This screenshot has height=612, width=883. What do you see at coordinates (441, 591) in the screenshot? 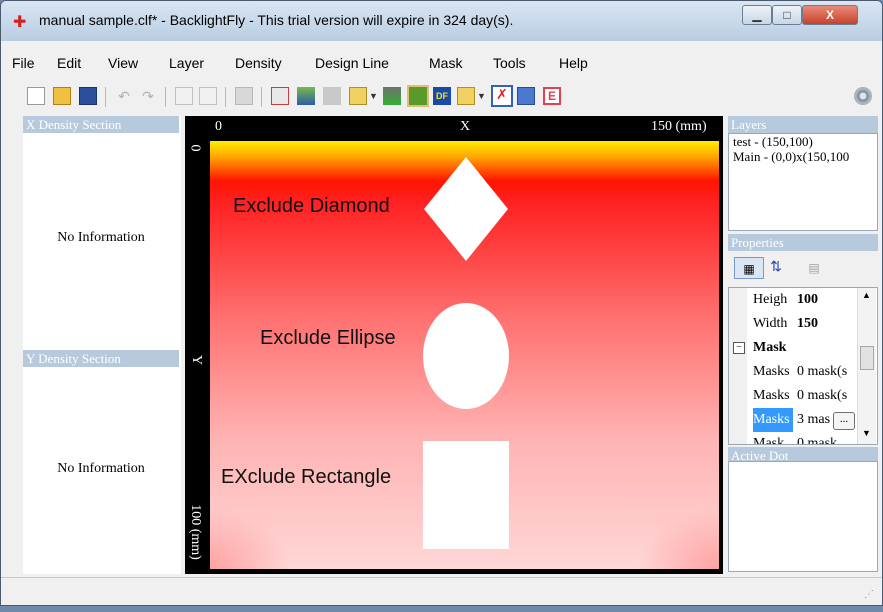
I see `status-bar: ⋰` at bounding box center [441, 591].